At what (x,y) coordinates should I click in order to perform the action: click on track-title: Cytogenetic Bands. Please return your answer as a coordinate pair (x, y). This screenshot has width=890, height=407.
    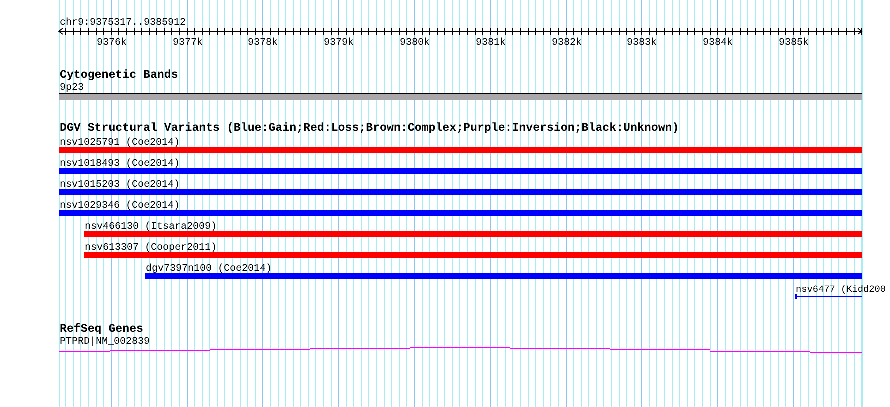
    Looking at the image, I should click on (119, 75).